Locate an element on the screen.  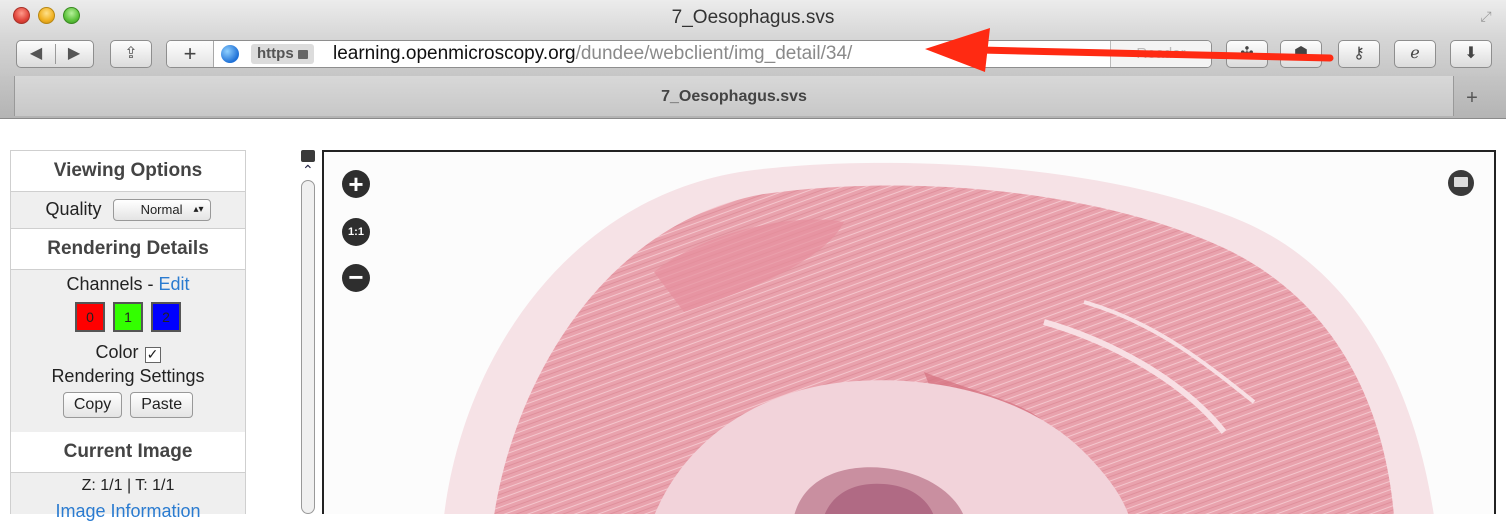
extension-puzzle-button: ✣ is located at coordinates (1247, 54).